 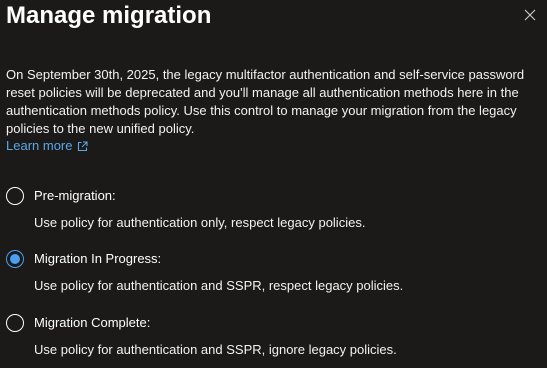 I want to click on migration-complete-radio, so click(x=15, y=323).